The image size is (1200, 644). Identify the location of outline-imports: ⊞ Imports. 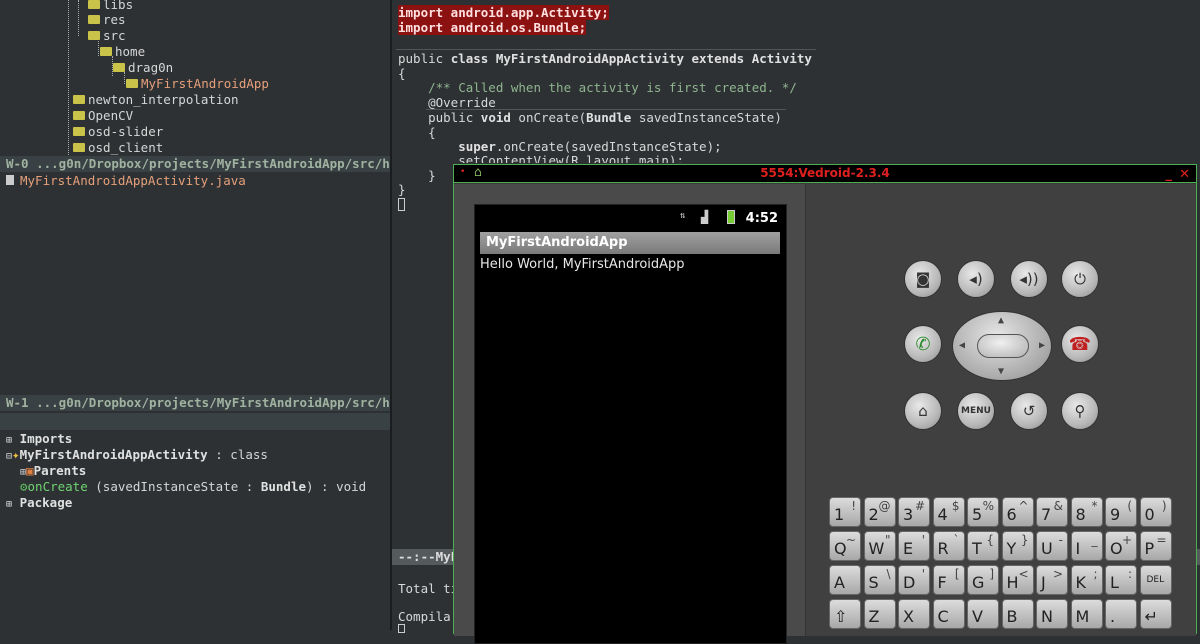
(39, 439).